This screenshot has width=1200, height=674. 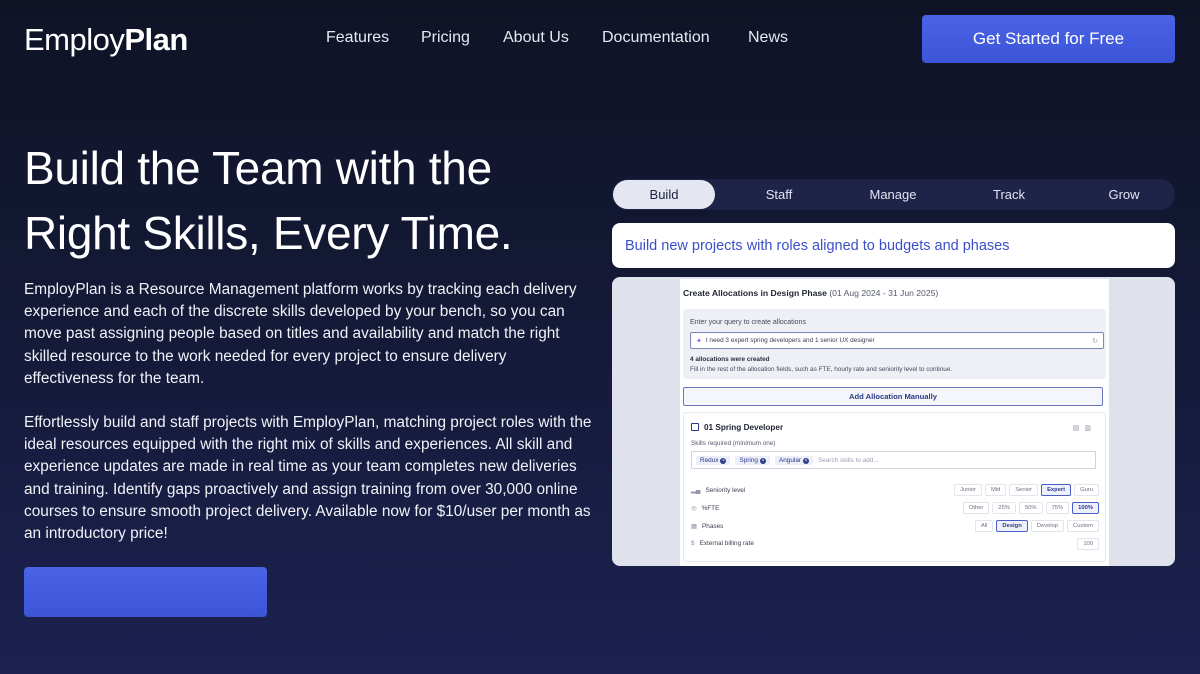 I want to click on fte-options: Other 25% 50% 75% 100%, so click(x=1029, y=508).